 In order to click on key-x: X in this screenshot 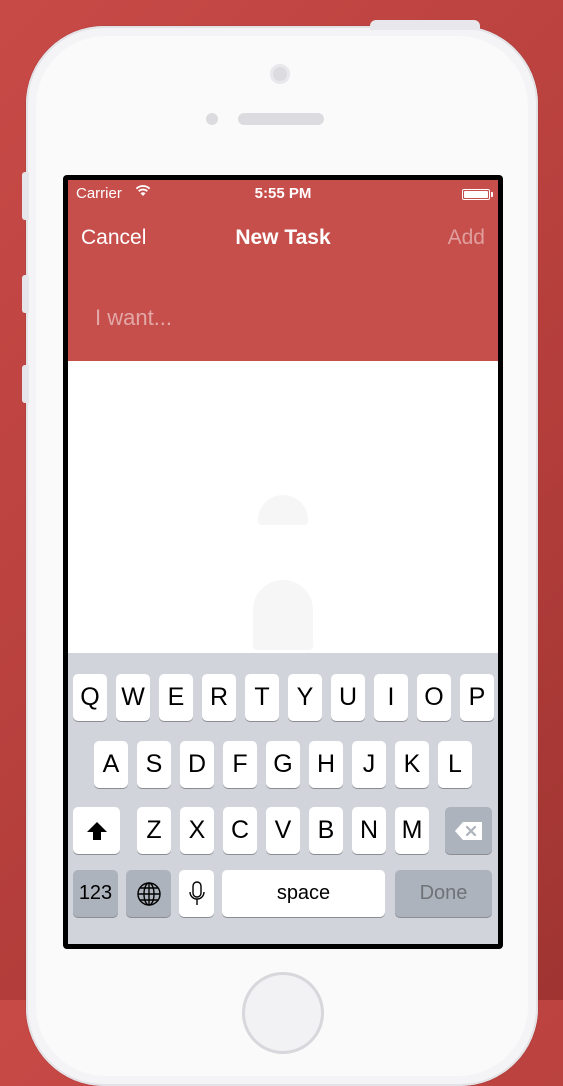, I will do `click(197, 830)`.